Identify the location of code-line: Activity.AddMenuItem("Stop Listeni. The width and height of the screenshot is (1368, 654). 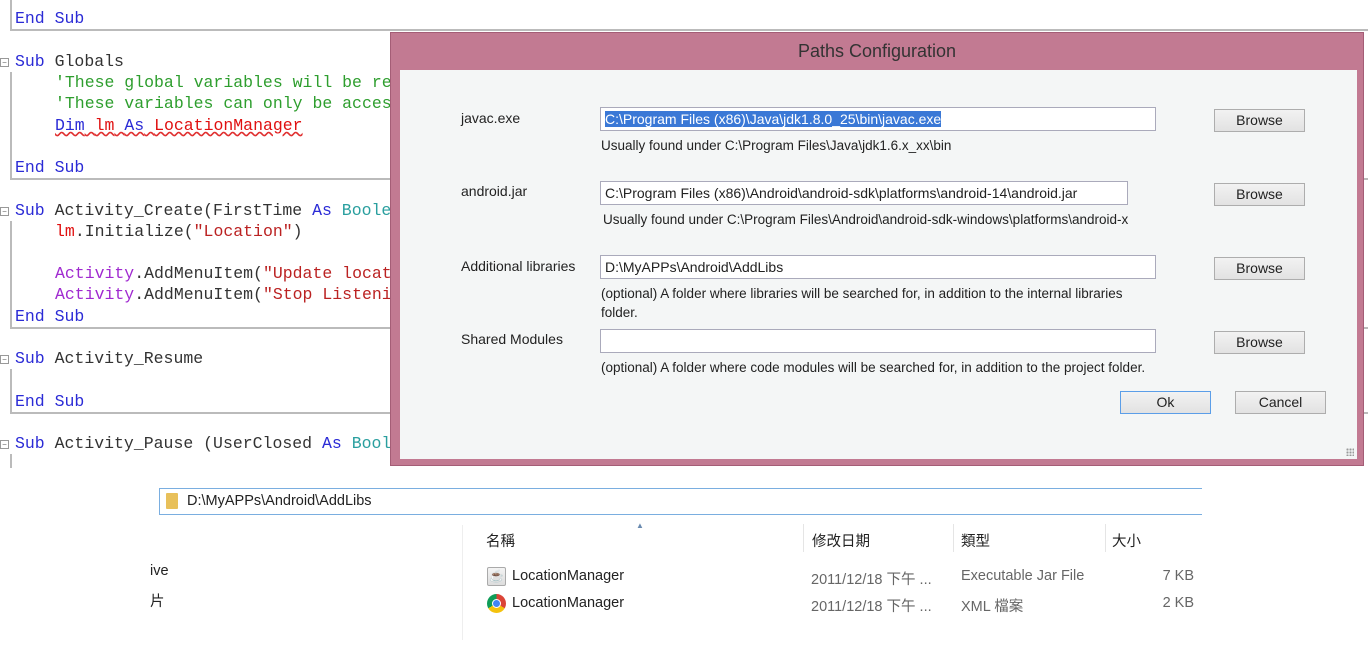
(223, 294).